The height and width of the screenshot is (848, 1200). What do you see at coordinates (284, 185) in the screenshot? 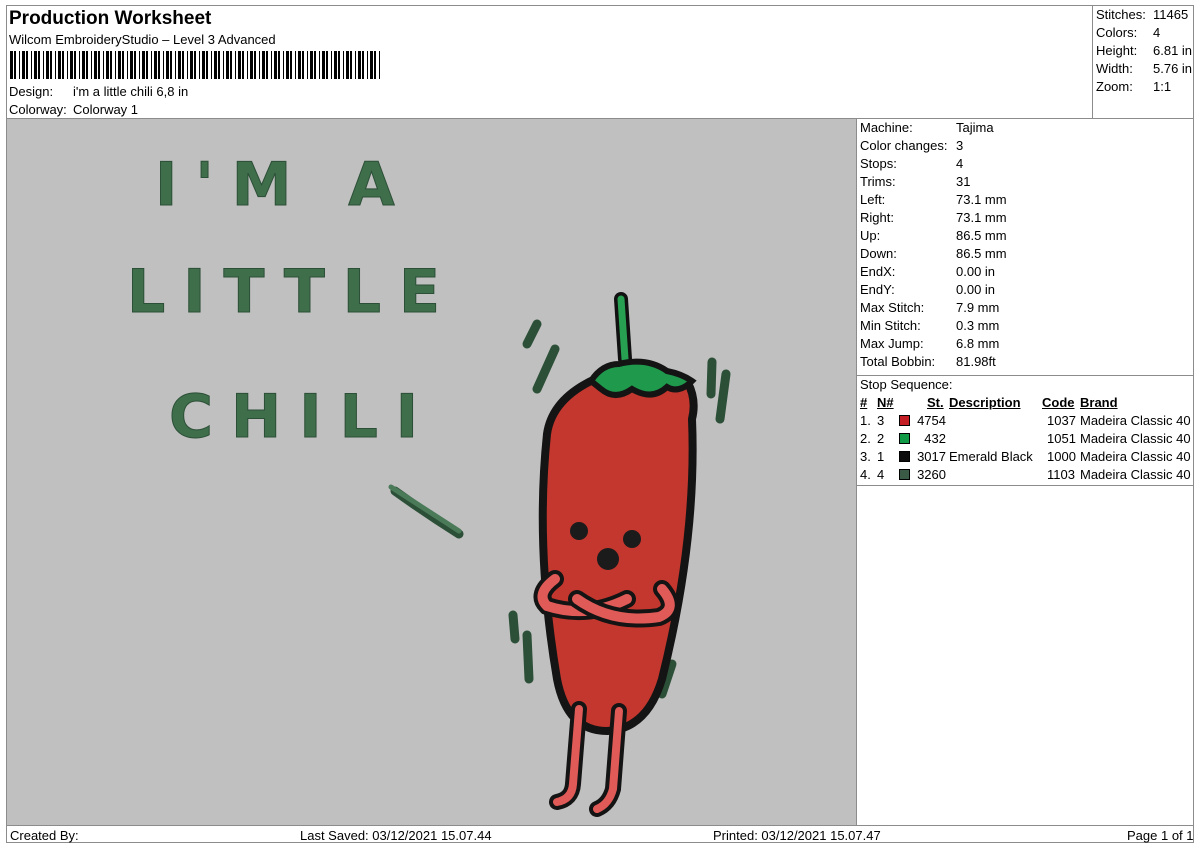
I see `design-text-line1: I'M A` at bounding box center [284, 185].